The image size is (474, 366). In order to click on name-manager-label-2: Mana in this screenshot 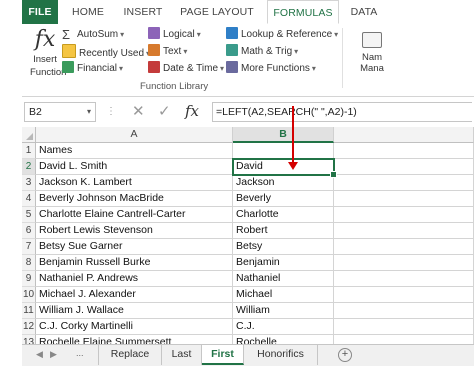, I will do `click(372, 68)`.